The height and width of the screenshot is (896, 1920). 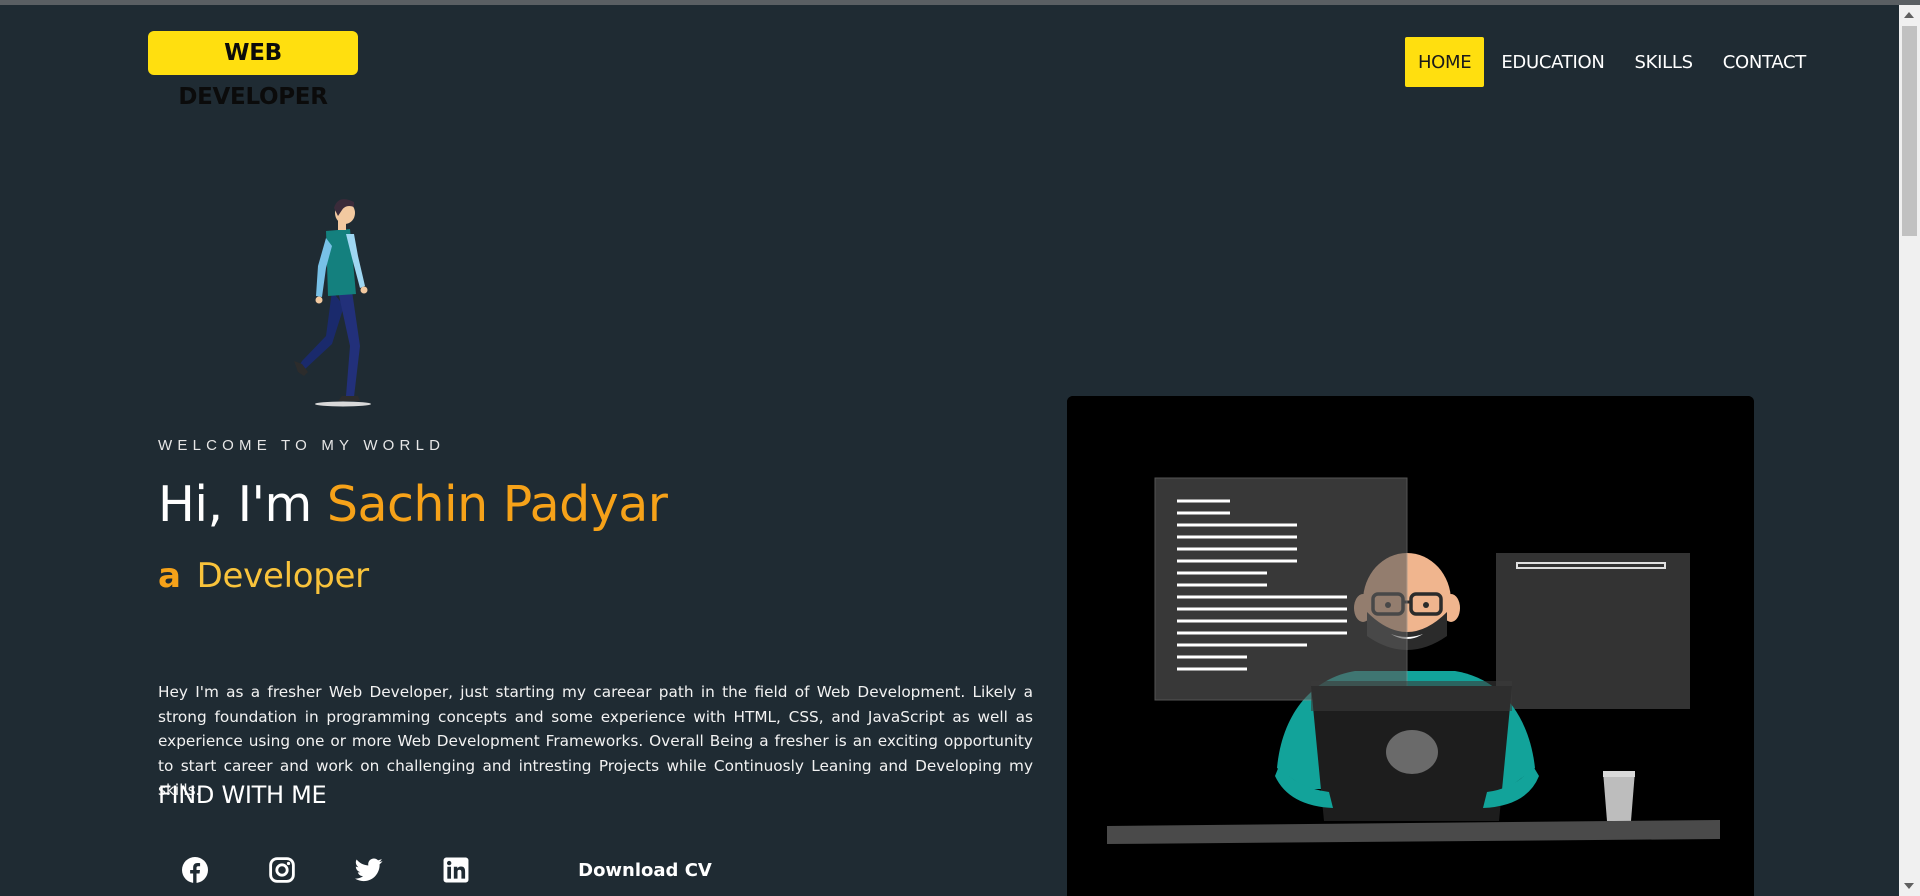 I want to click on social-links, so click(x=354, y=870).